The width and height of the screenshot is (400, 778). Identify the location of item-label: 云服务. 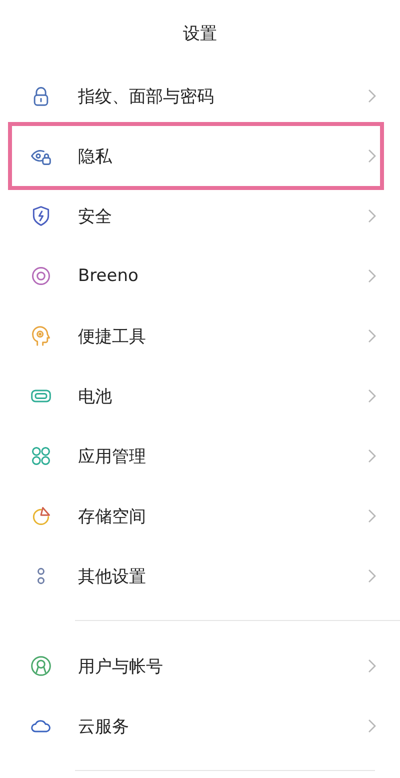
(104, 727).